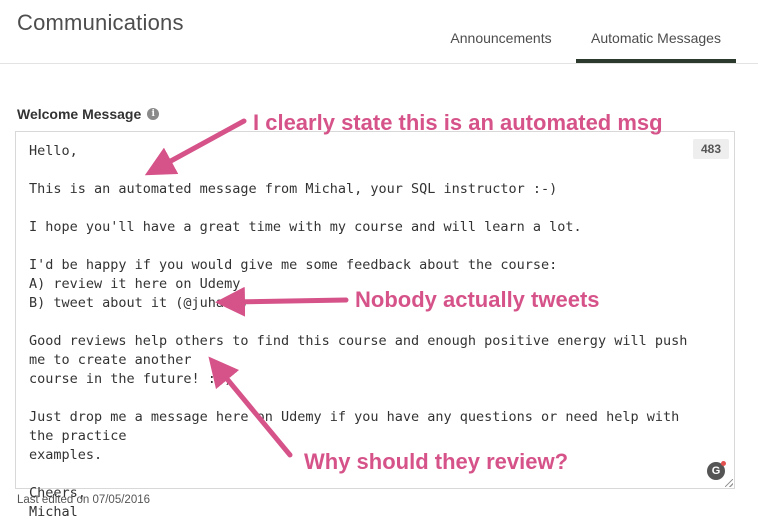 The height and width of the screenshot is (531, 758). I want to click on page-title: Communications, so click(100, 22).